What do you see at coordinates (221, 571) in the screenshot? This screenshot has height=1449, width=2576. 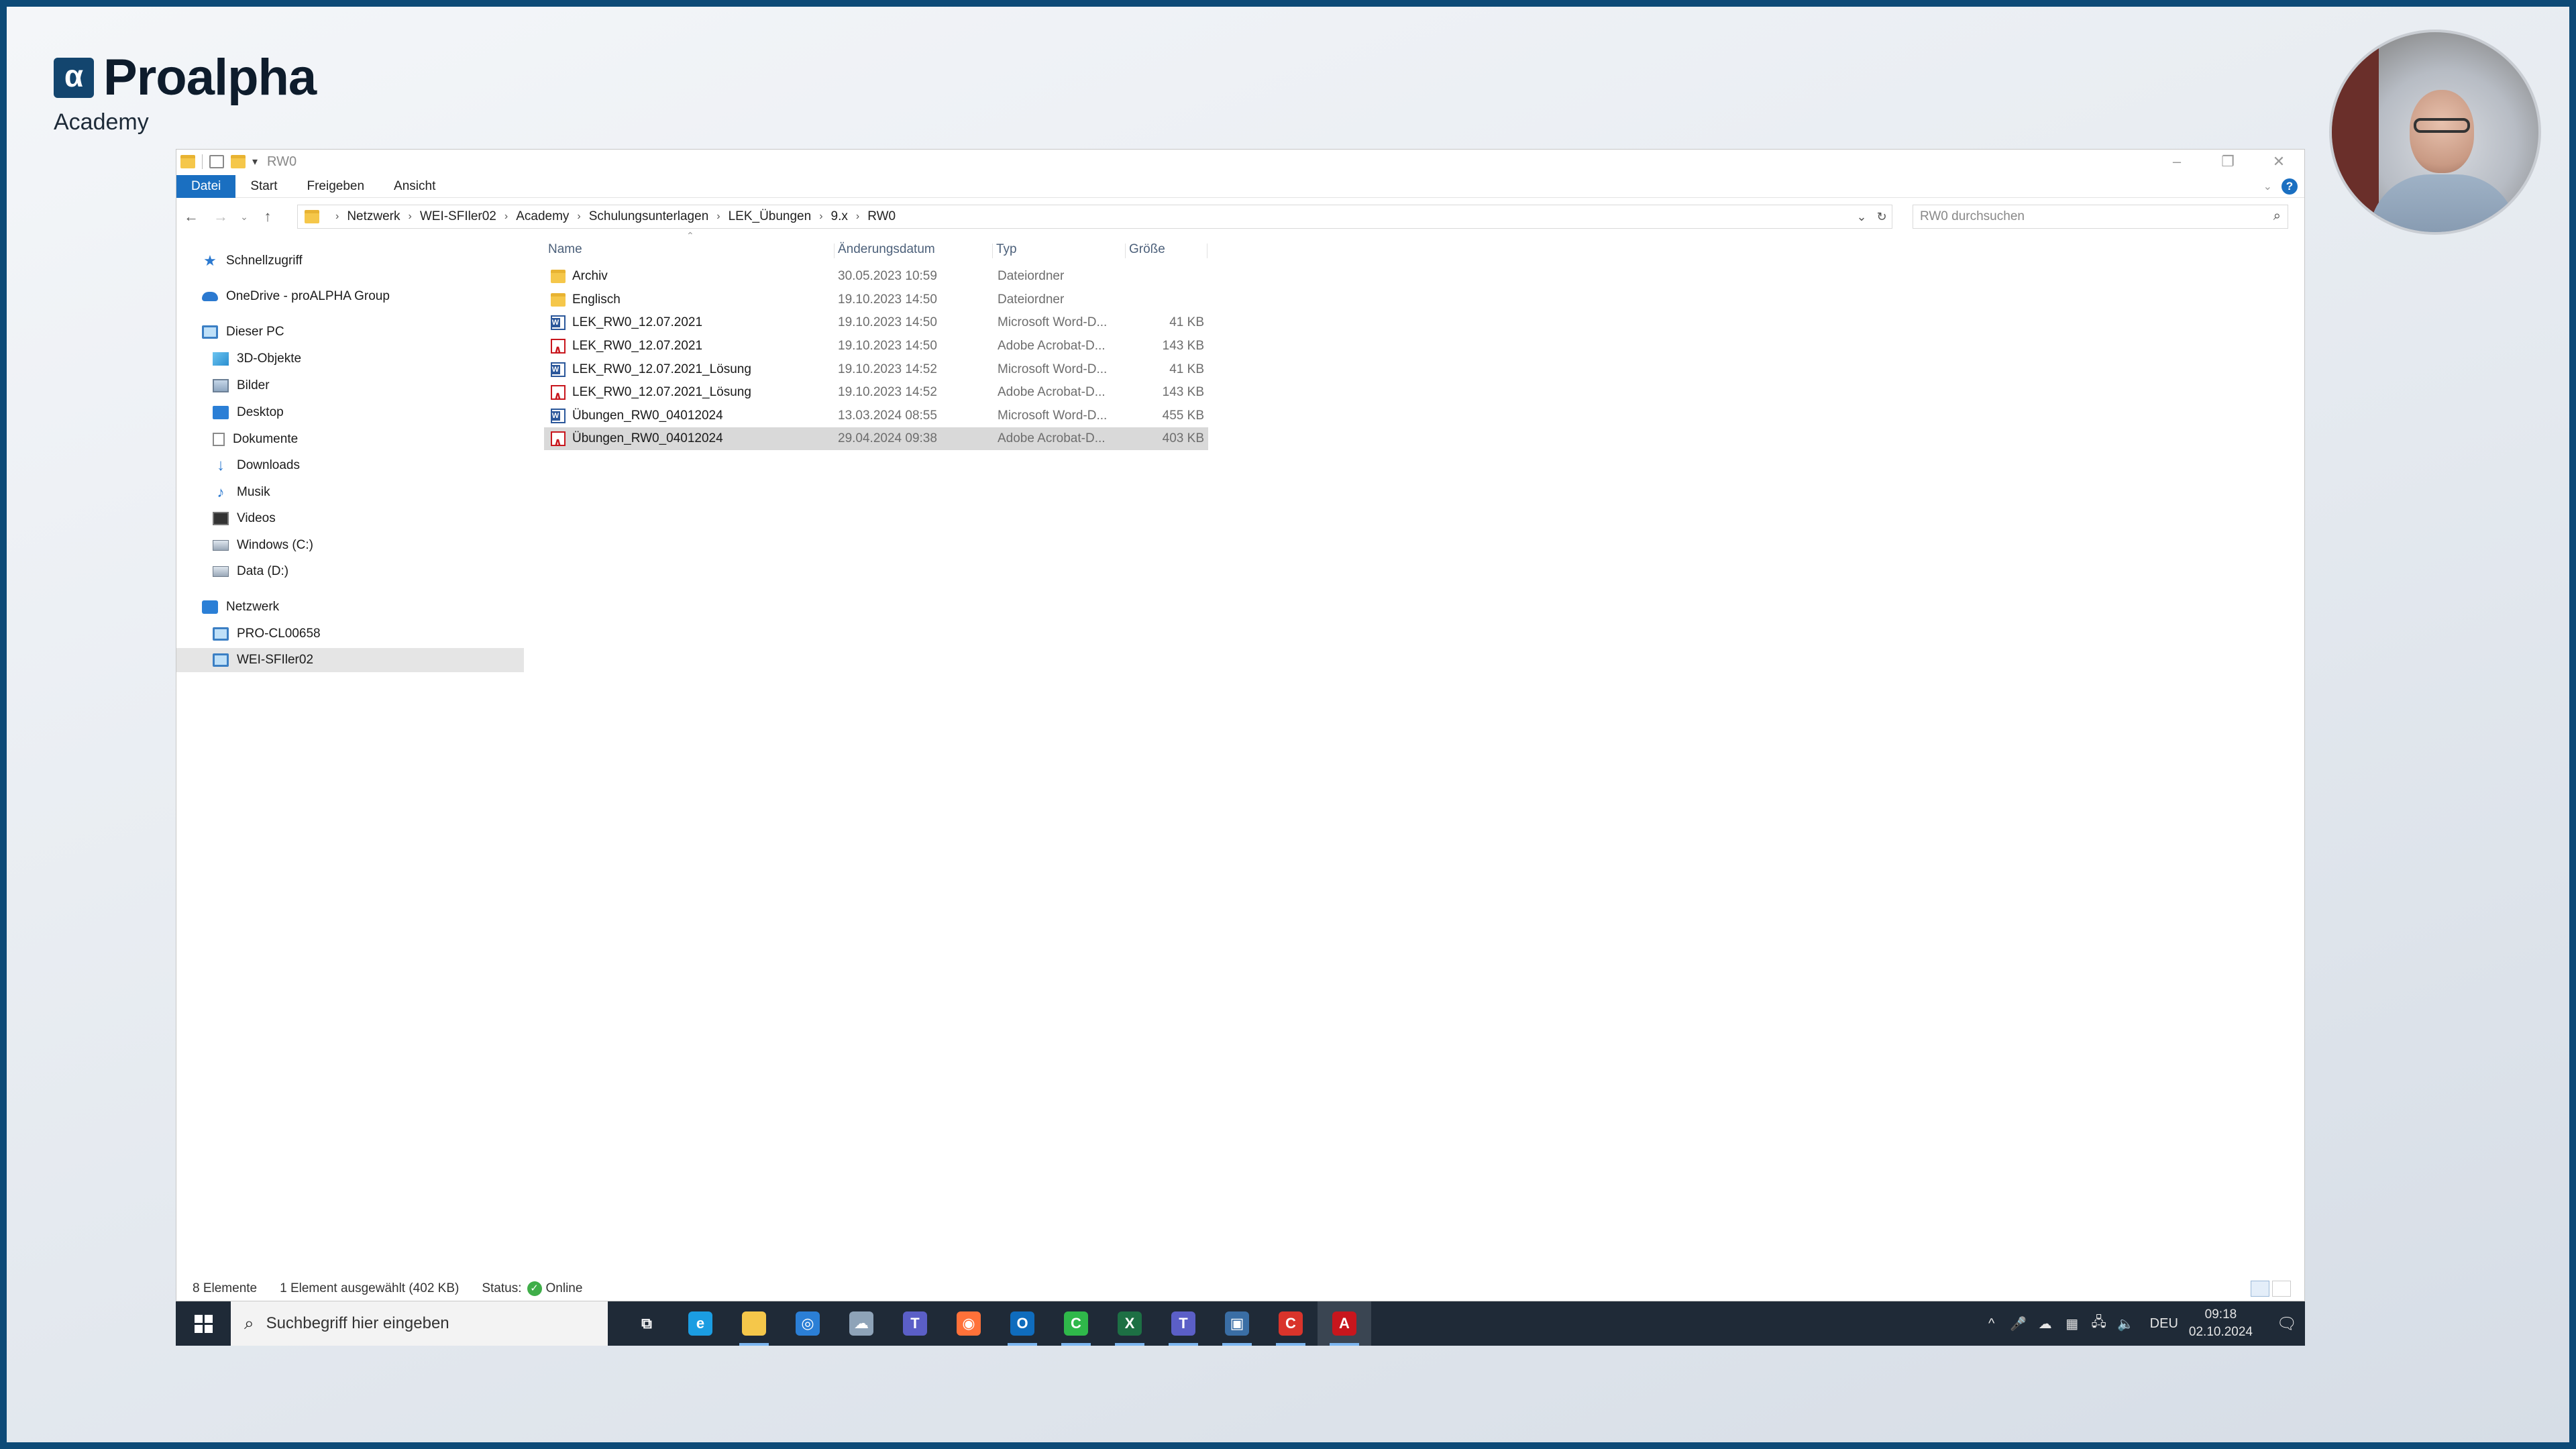 I see `drive-icon` at bounding box center [221, 571].